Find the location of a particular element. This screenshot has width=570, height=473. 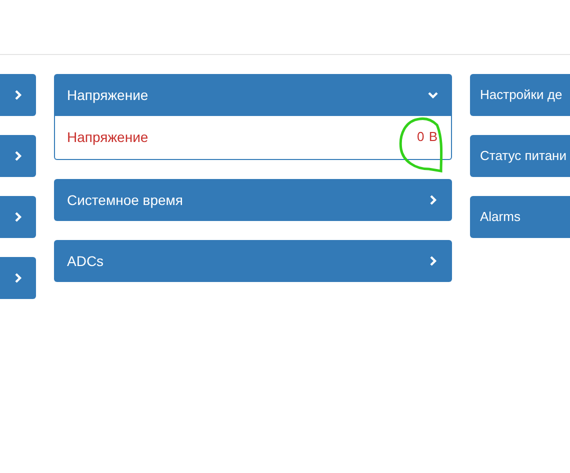

panel-header: Напряжение is located at coordinates (253, 95).